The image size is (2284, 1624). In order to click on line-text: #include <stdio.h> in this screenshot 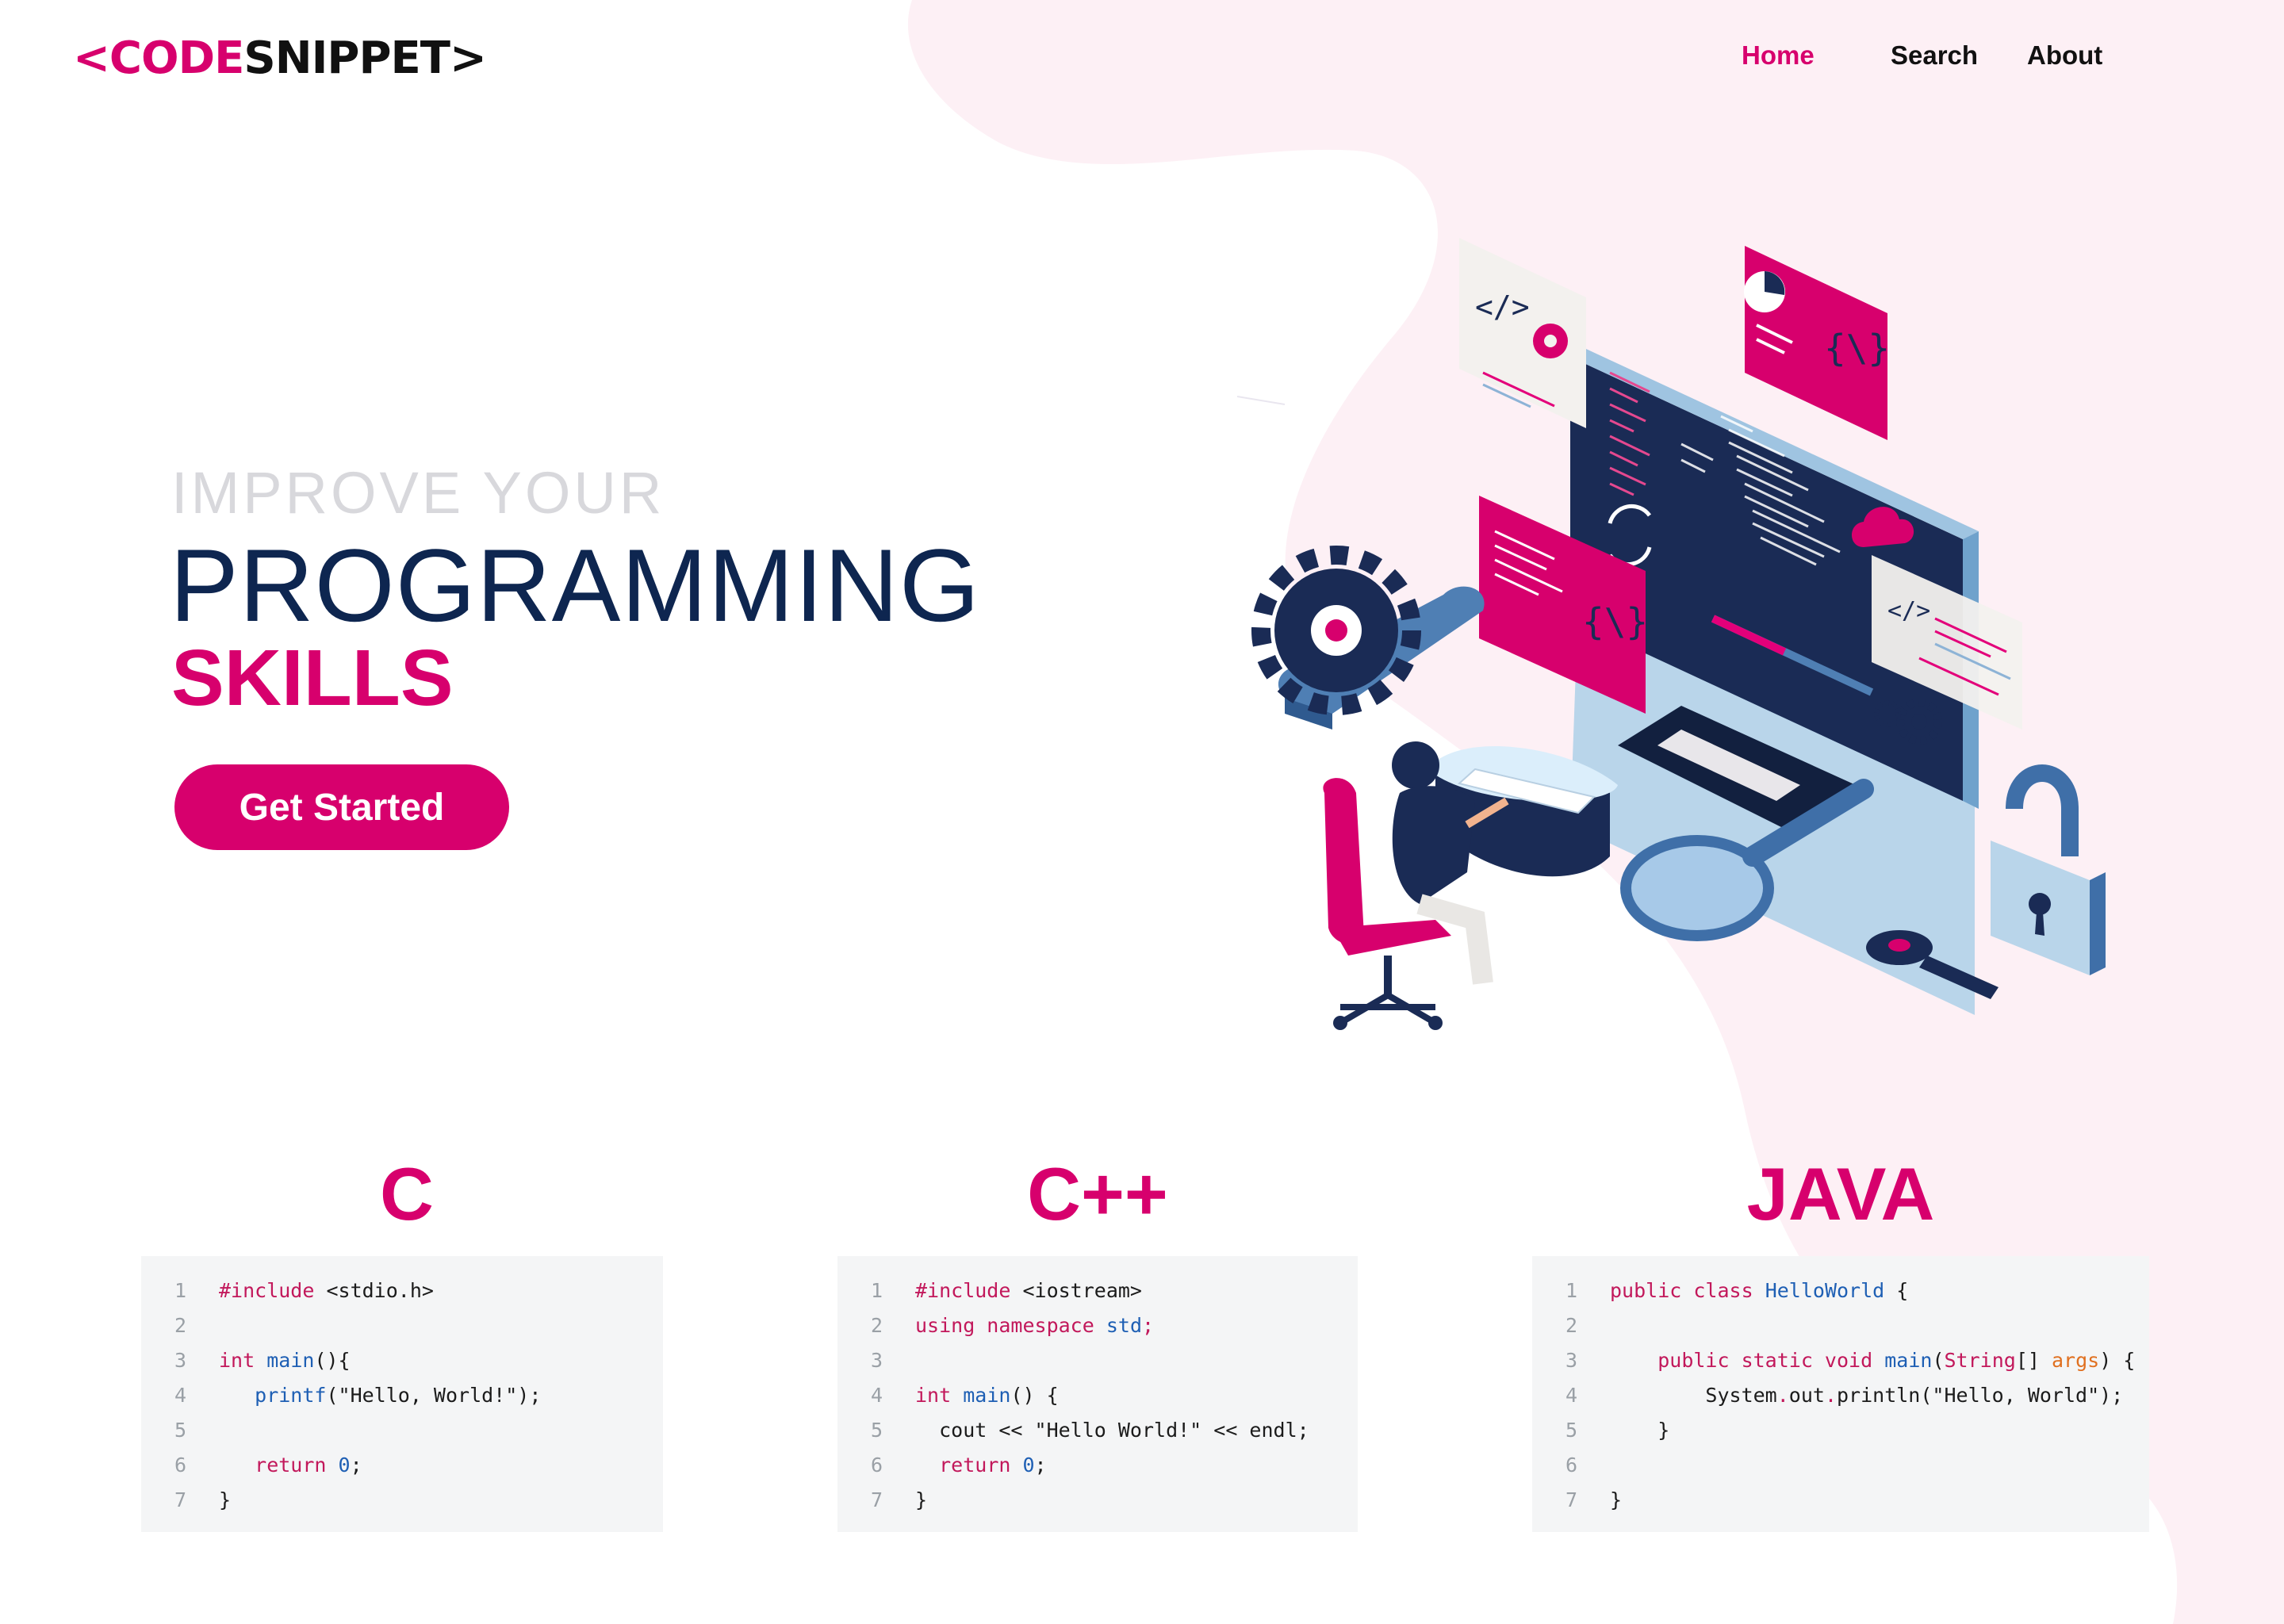, I will do `click(326, 1291)`.